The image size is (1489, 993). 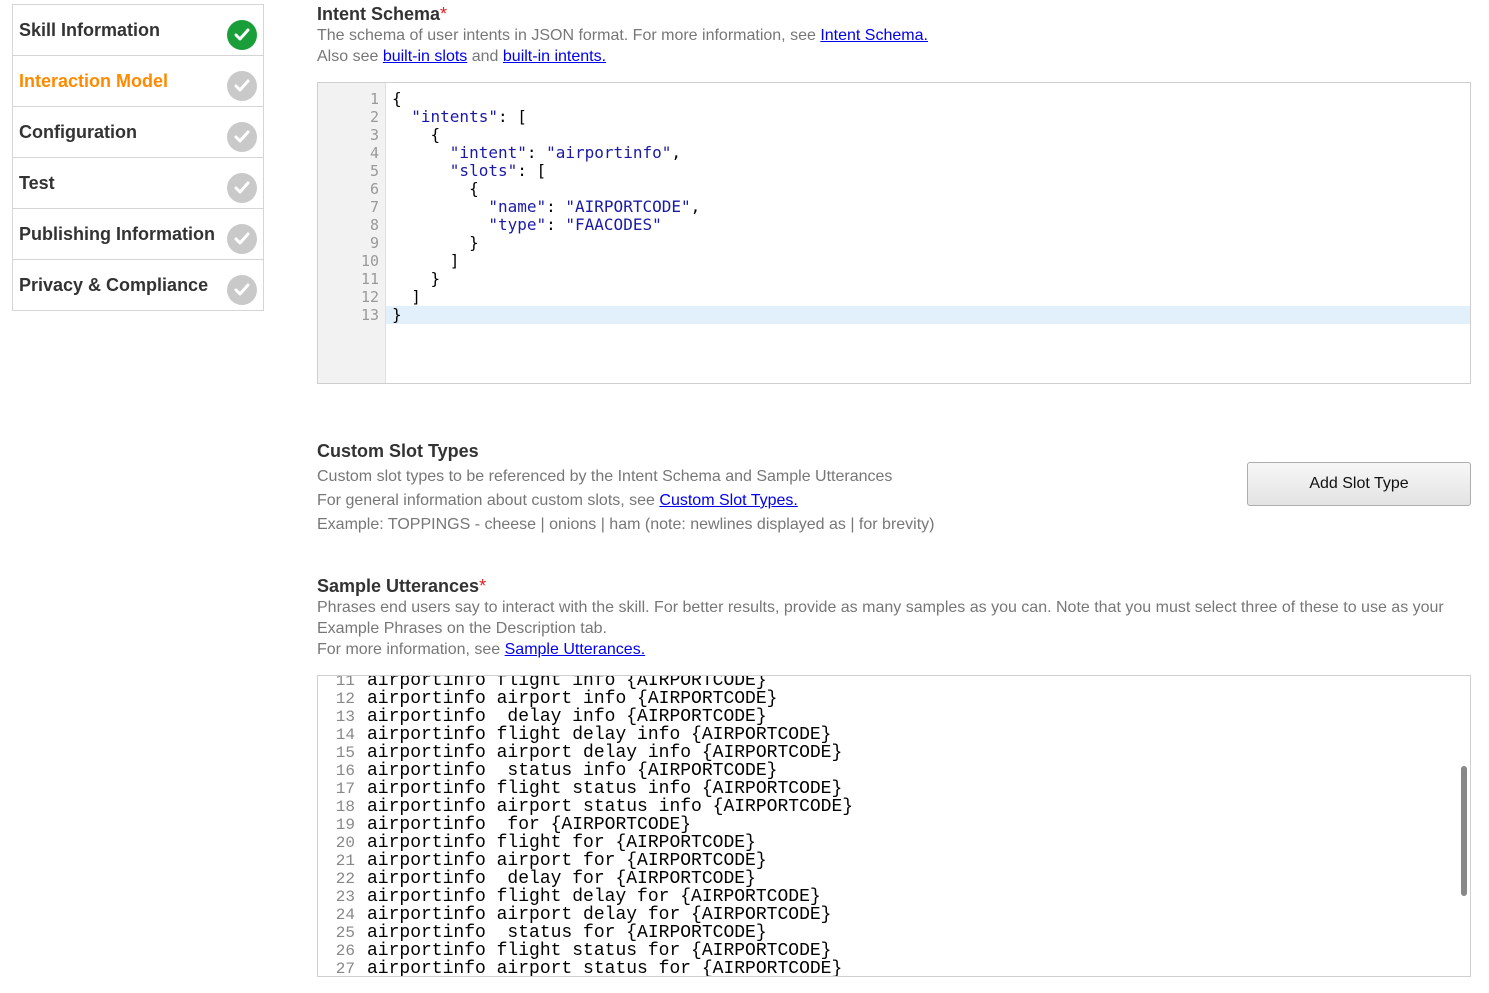 What do you see at coordinates (561, 843) in the screenshot?
I see `utterance-text: airportinfo flight for {AIRPORTCODE}` at bounding box center [561, 843].